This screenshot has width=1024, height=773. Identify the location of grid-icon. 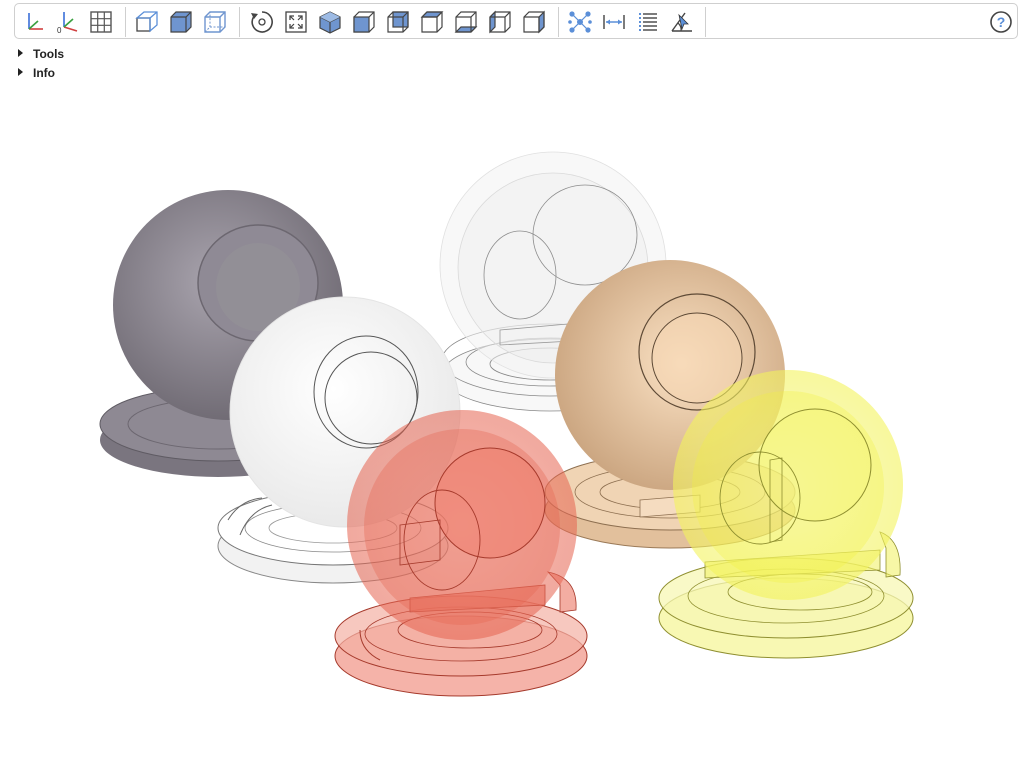
(101, 22).